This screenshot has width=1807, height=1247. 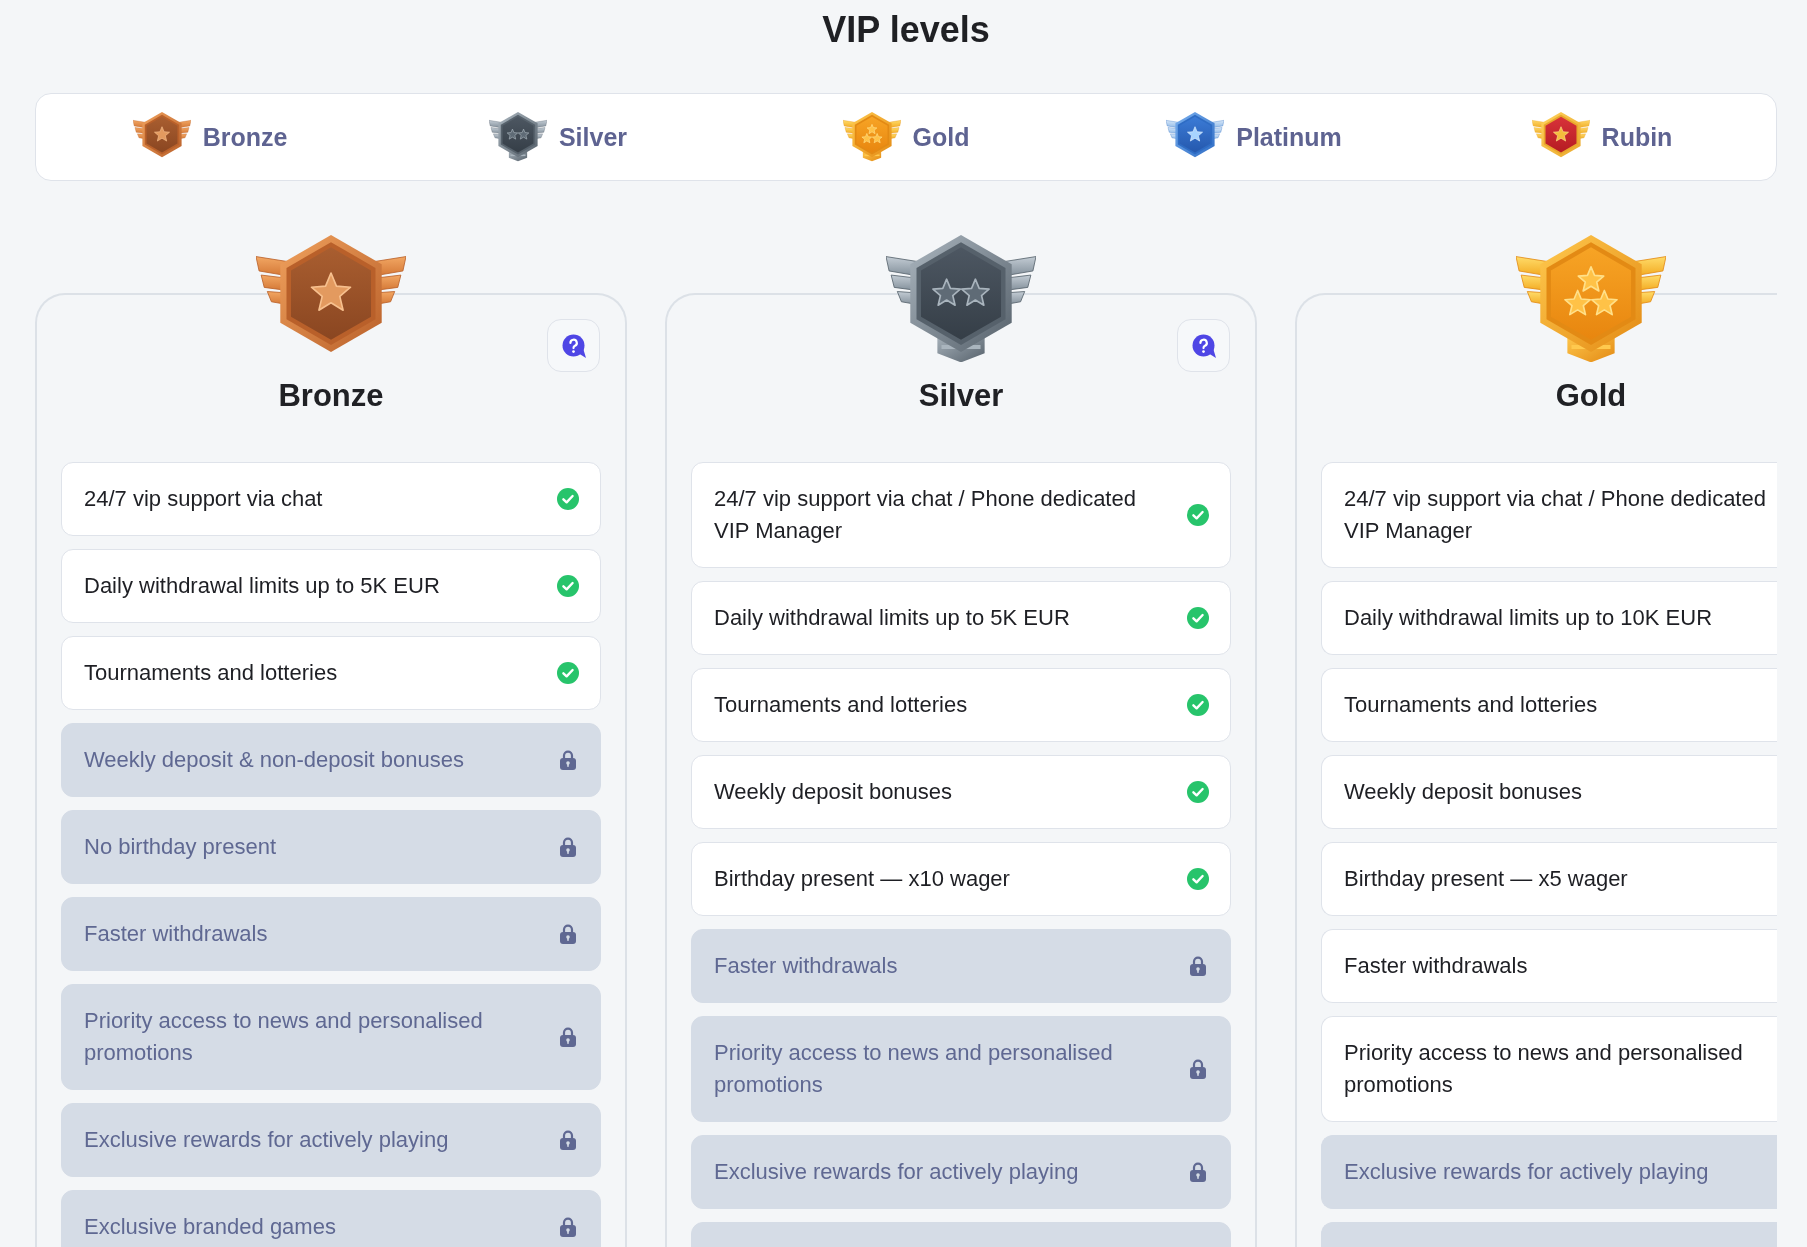 I want to click on feature-label: Daily withdrawal limits up to 10K EUR, so click(x=1529, y=618).